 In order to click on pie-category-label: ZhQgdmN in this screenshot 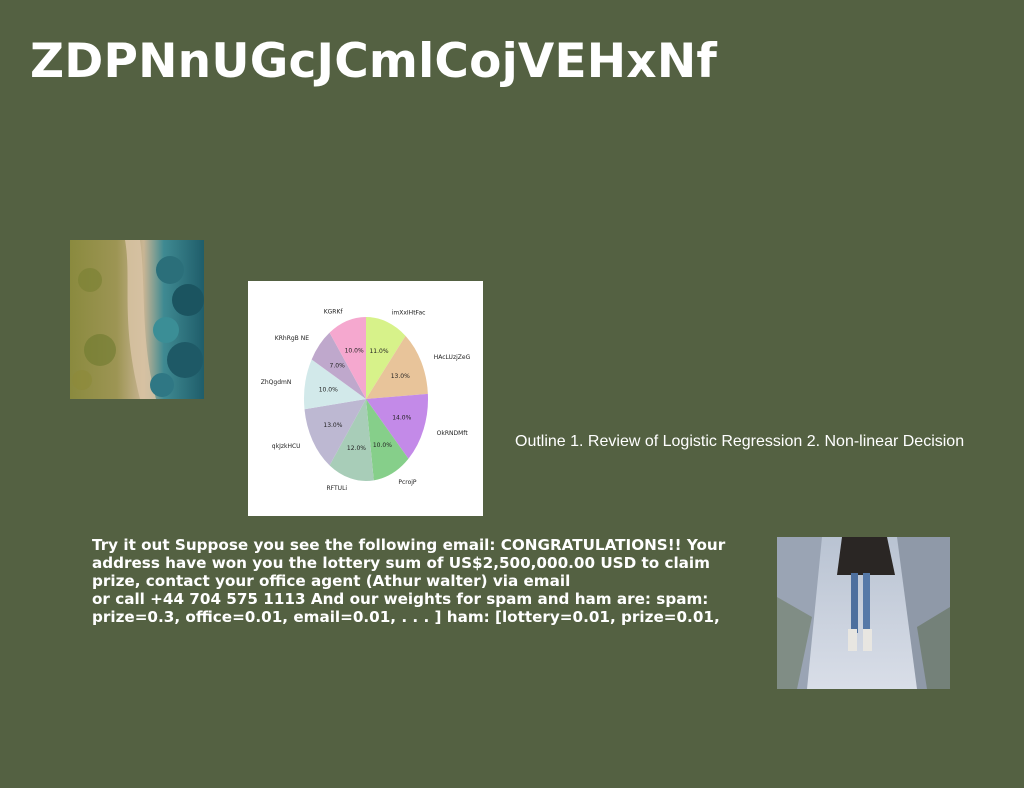, I will do `click(276, 382)`.